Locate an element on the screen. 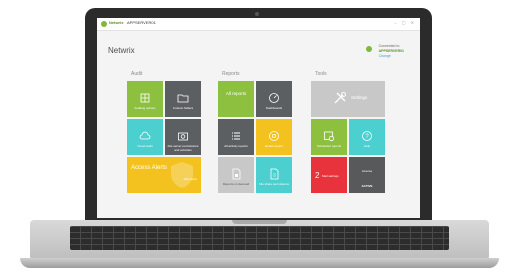  tools-icon is located at coordinates (340, 98).